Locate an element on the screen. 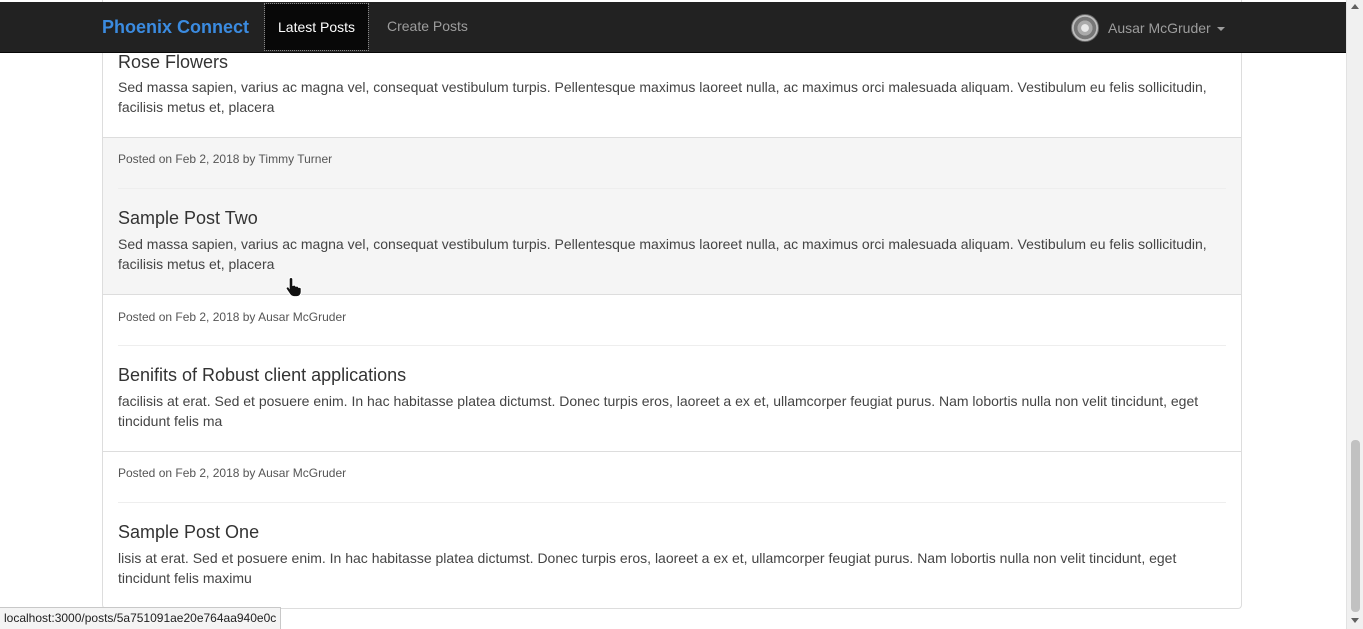 This screenshot has width=1363, height=629. scrollbar-thumb is located at coordinates (1355, 526).